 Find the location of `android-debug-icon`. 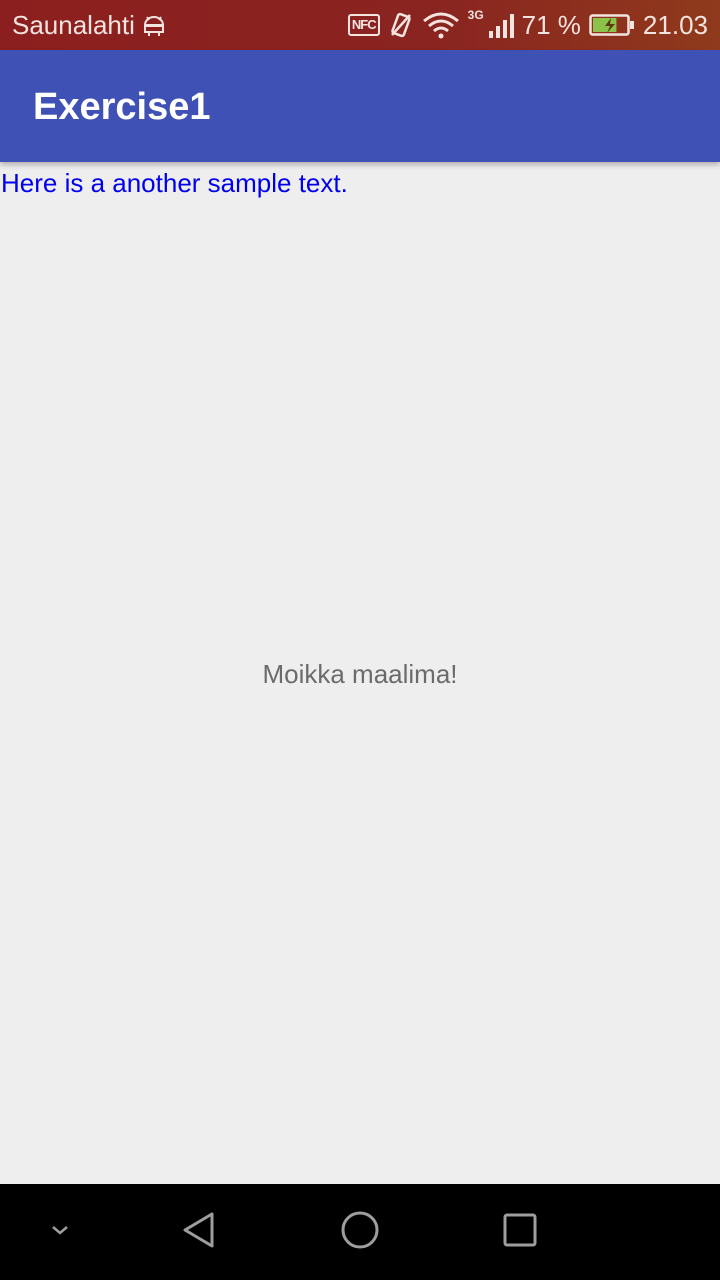

android-debug-icon is located at coordinates (154, 25).